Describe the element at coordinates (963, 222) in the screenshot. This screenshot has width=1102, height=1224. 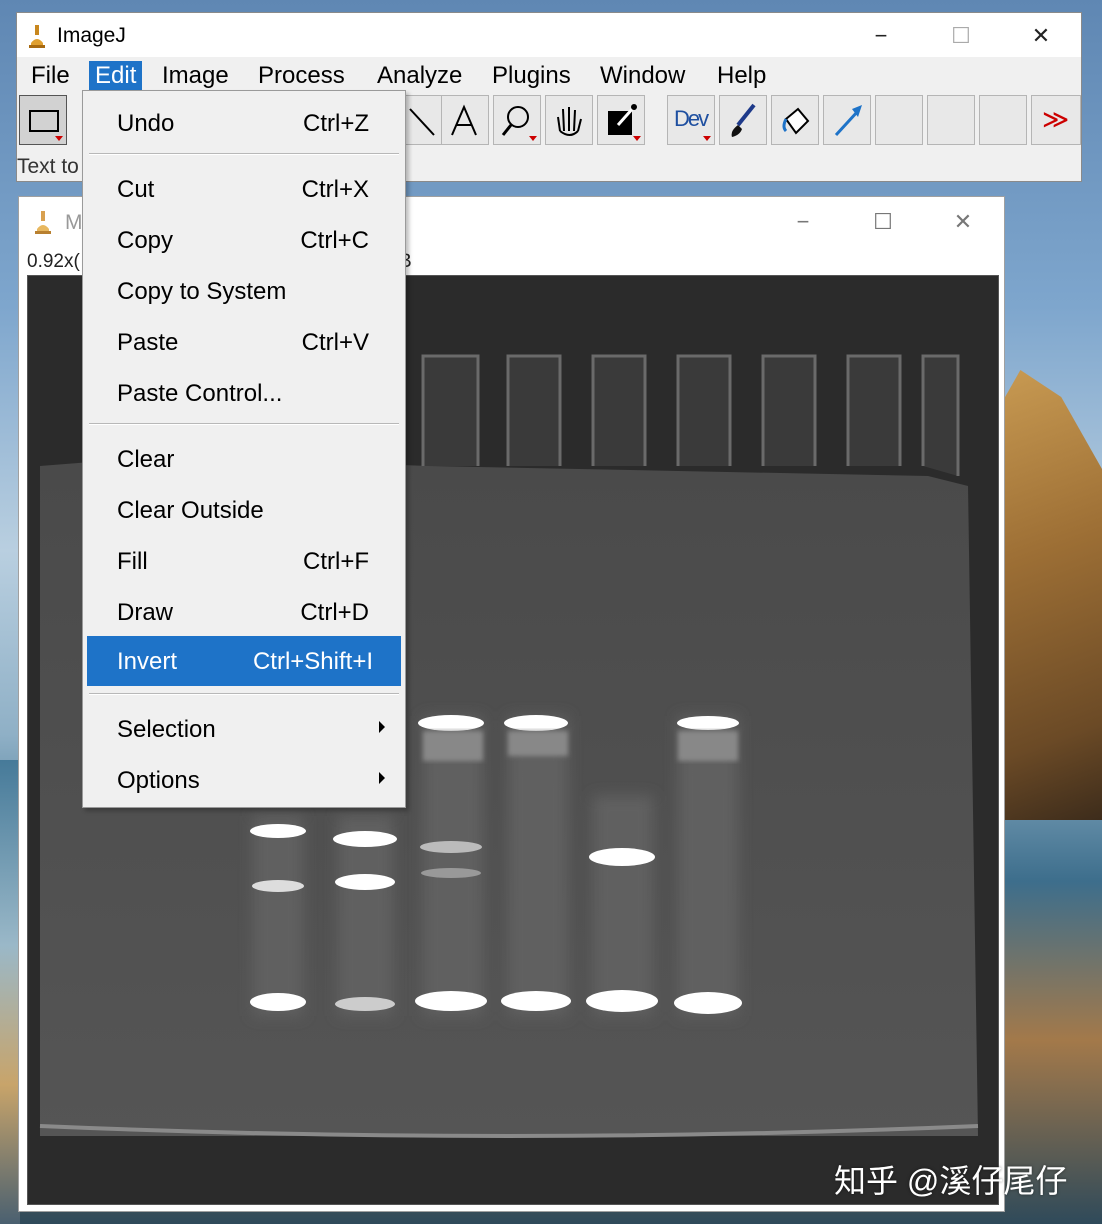
I see `image-close-button: ✕` at that location.